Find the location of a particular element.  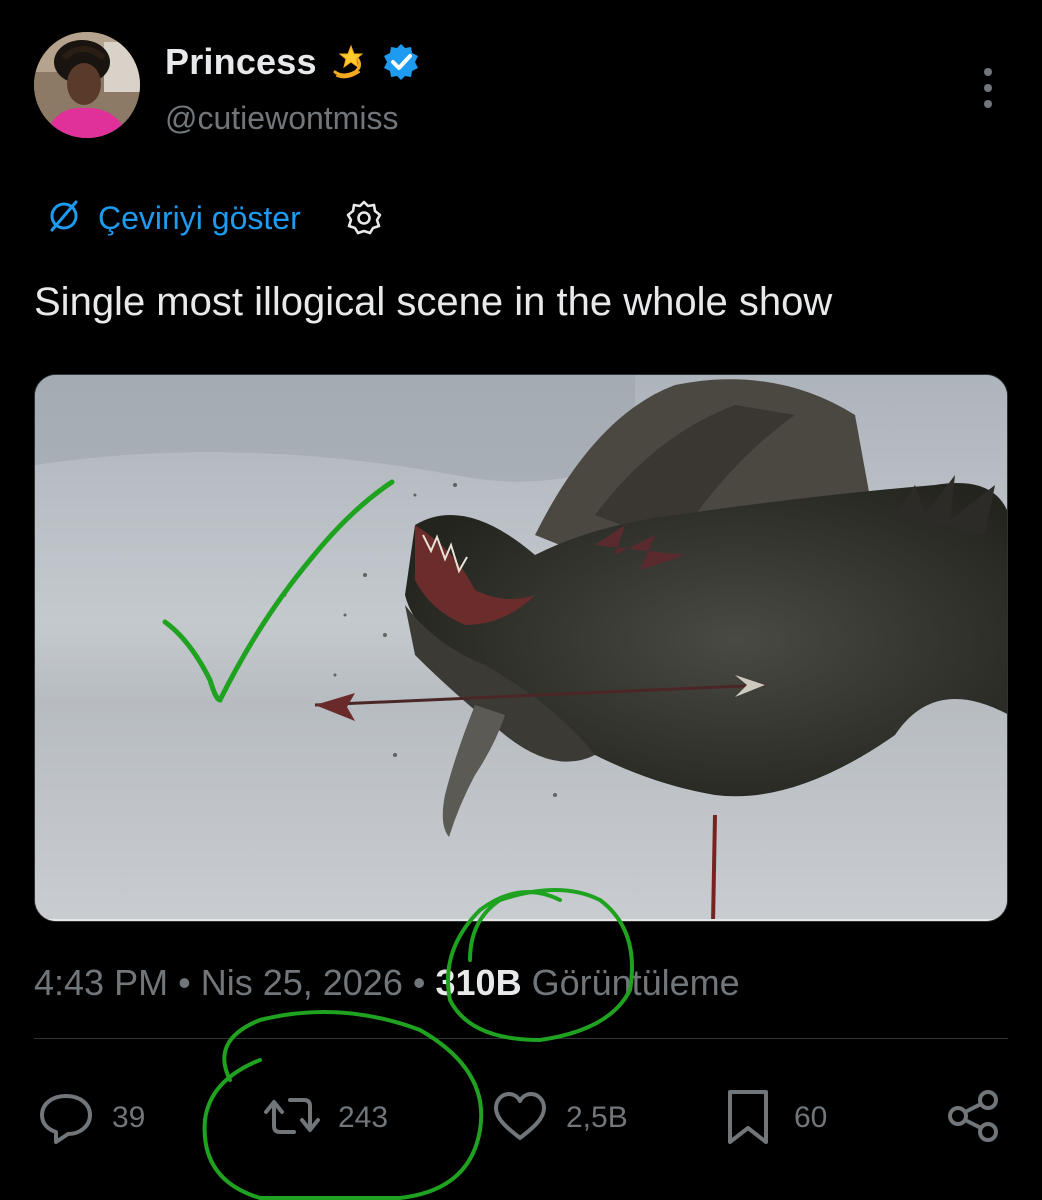

bookmark-button: 60 is located at coordinates (772, 1118).